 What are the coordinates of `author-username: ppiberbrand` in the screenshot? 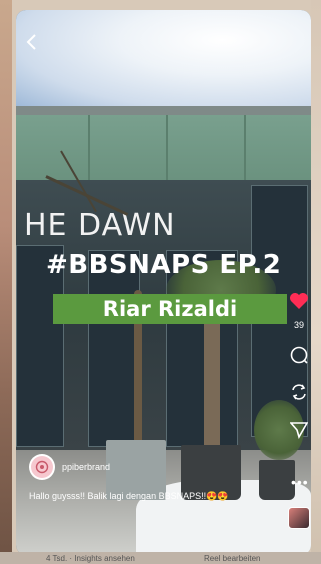 It's located at (86, 467).